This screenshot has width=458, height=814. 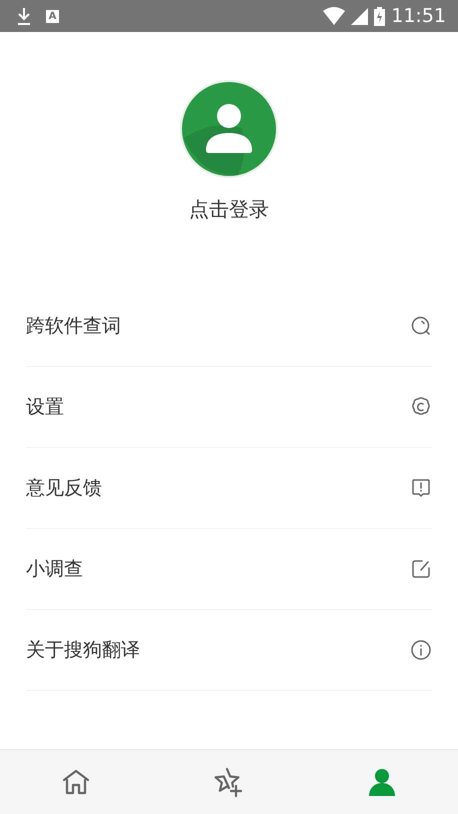 What do you see at coordinates (83, 650) in the screenshot?
I see `menu-item: 关于搜狗翻译` at bounding box center [83, 650].